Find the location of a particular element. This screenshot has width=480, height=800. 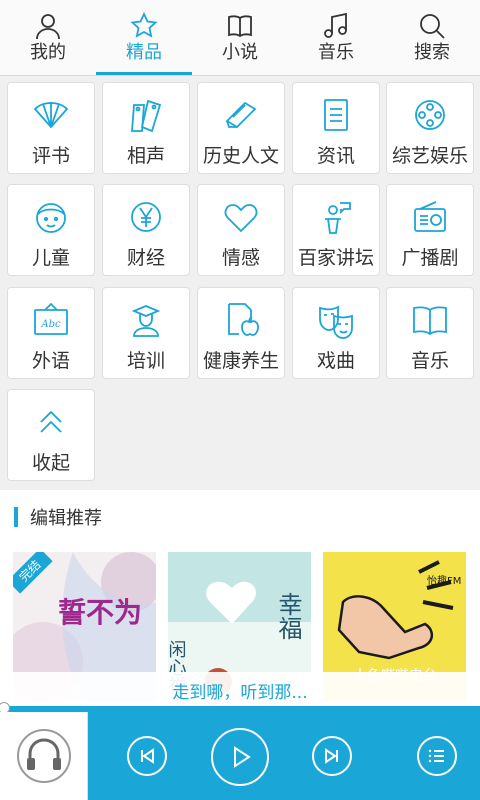

skip-previous-icon is located at coordinates (147, 756).